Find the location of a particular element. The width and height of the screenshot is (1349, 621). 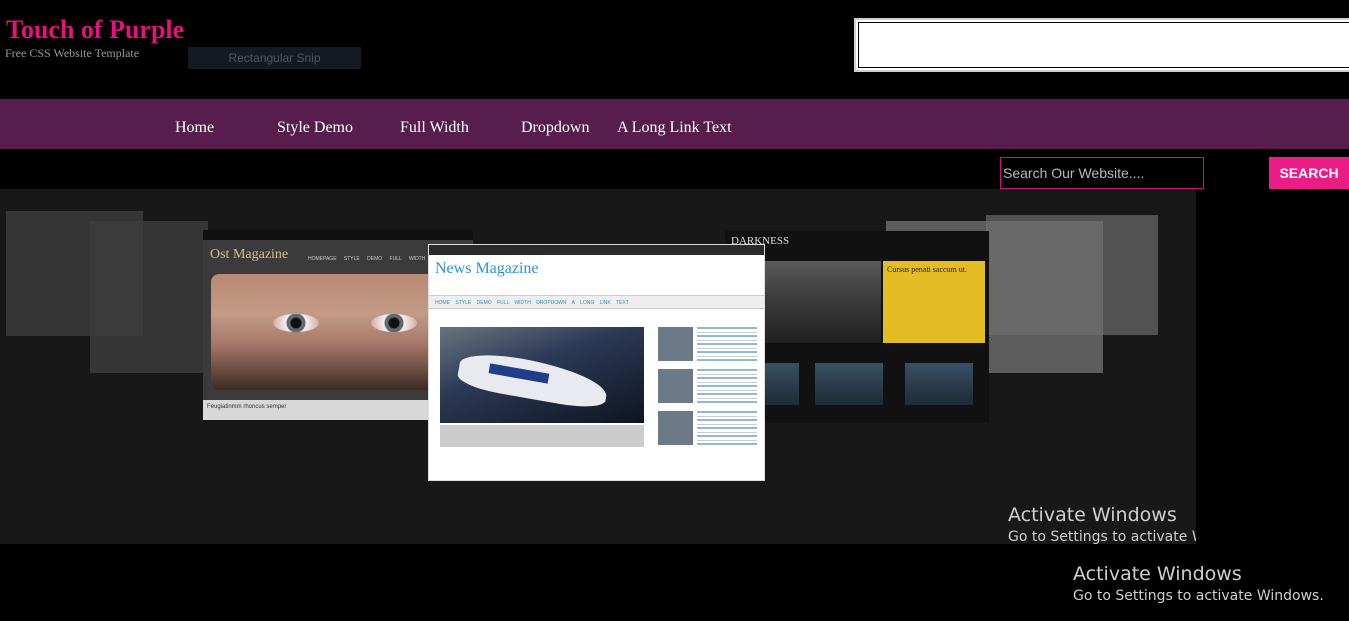

nav-item-full-width: Full Width is located at coordinates (434, 128).